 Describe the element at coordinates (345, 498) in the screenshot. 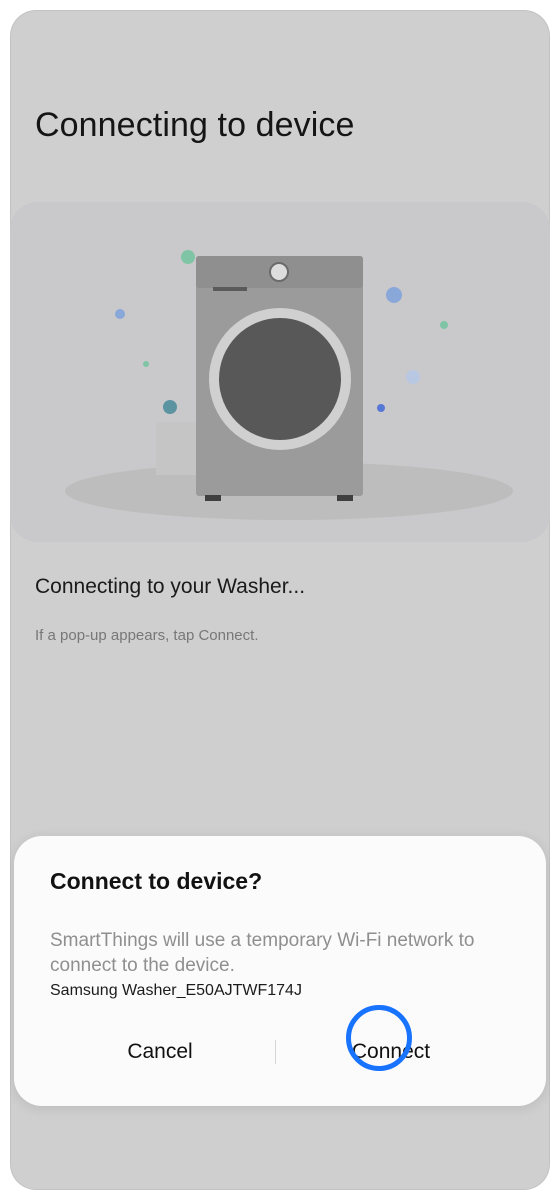

I see `washer-foot-right` at that location.